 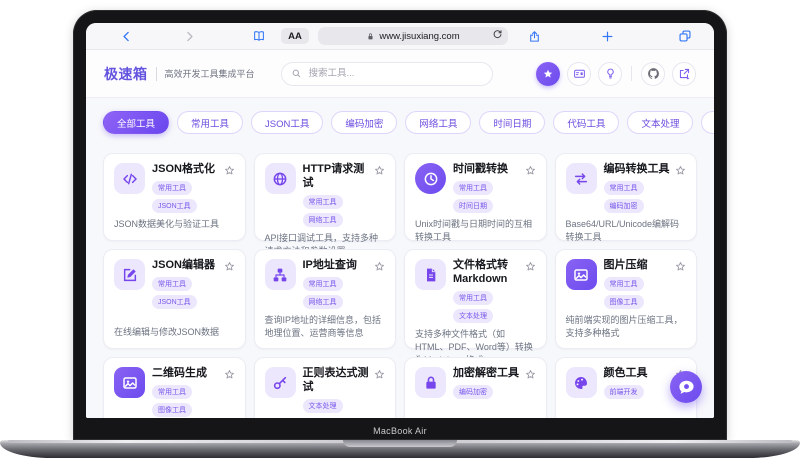 I want to click on tool-card: JSON格式化 常用工具 JSON工具 JSON数据美化与验证工具, so click(x=174, y=197).